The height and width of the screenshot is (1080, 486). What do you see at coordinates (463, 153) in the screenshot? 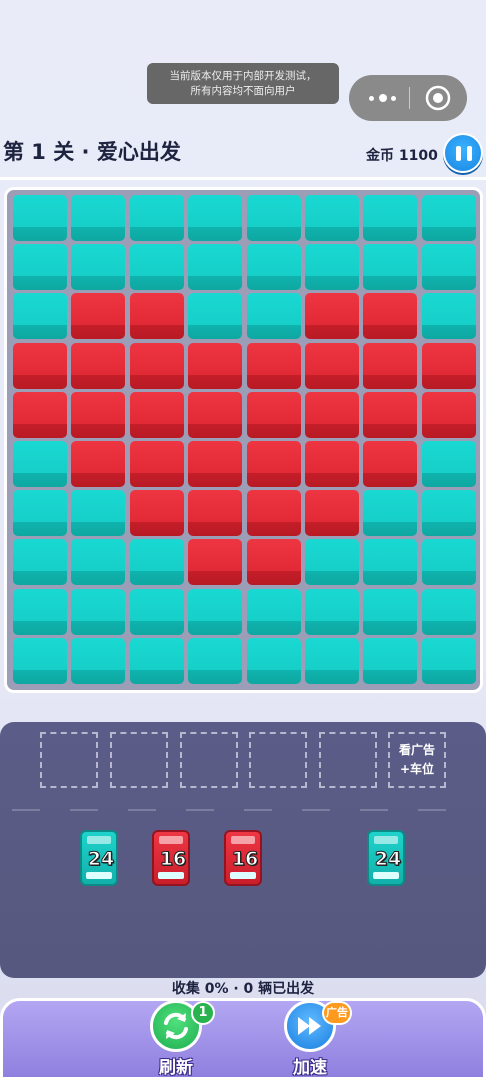
I see `pause-button` at bounding box center [463, 153].